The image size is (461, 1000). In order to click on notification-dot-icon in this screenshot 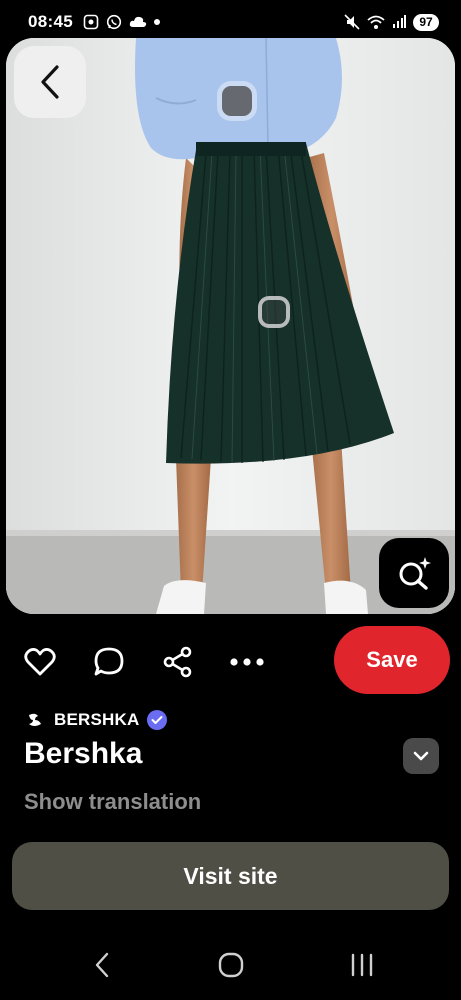, I will do `click(156, 22)`.